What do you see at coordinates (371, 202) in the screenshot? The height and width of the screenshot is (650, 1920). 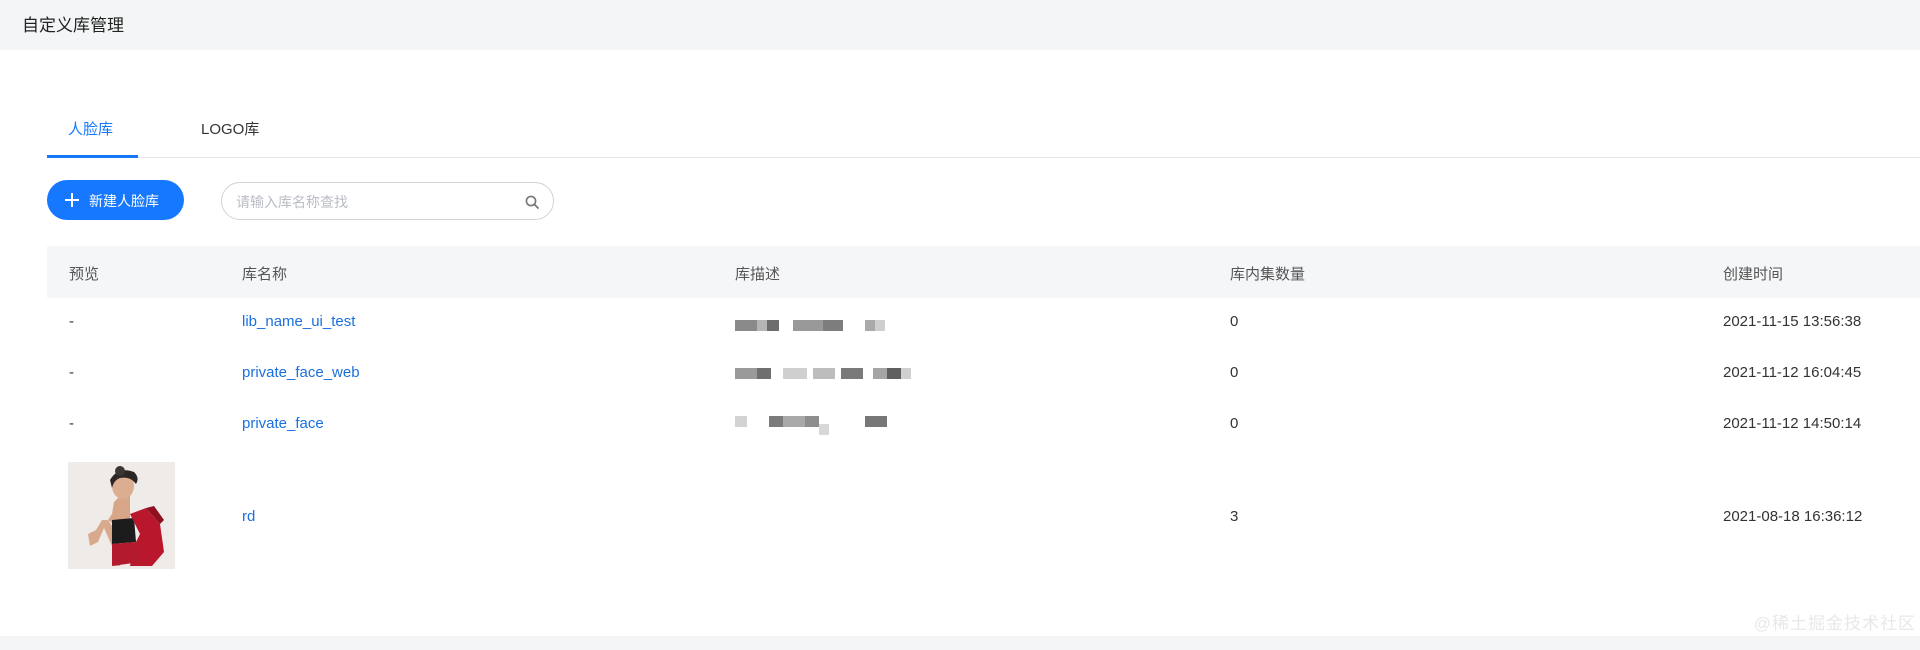 I see `search-input` at bounding box center [371, 202].